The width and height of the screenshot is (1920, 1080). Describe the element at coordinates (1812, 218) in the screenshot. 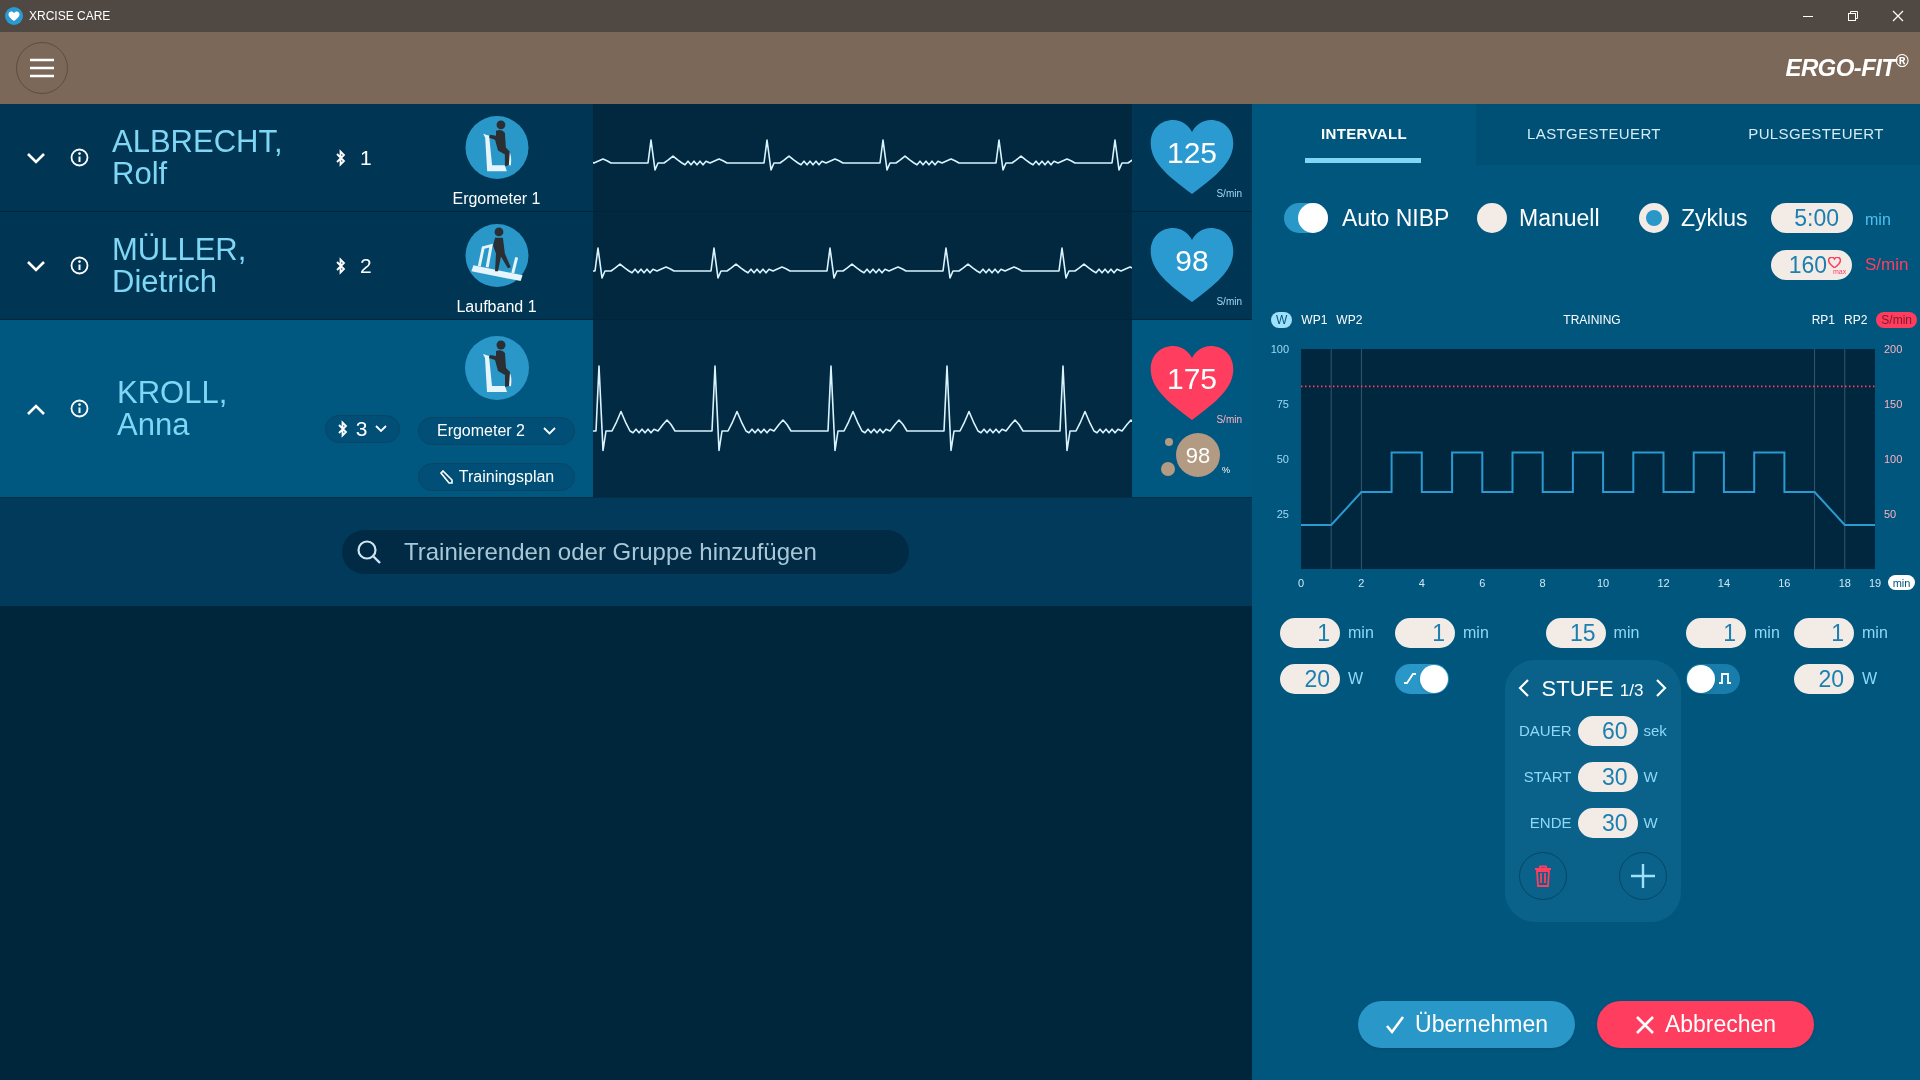

I see `interval-field: 5:00` at that location.